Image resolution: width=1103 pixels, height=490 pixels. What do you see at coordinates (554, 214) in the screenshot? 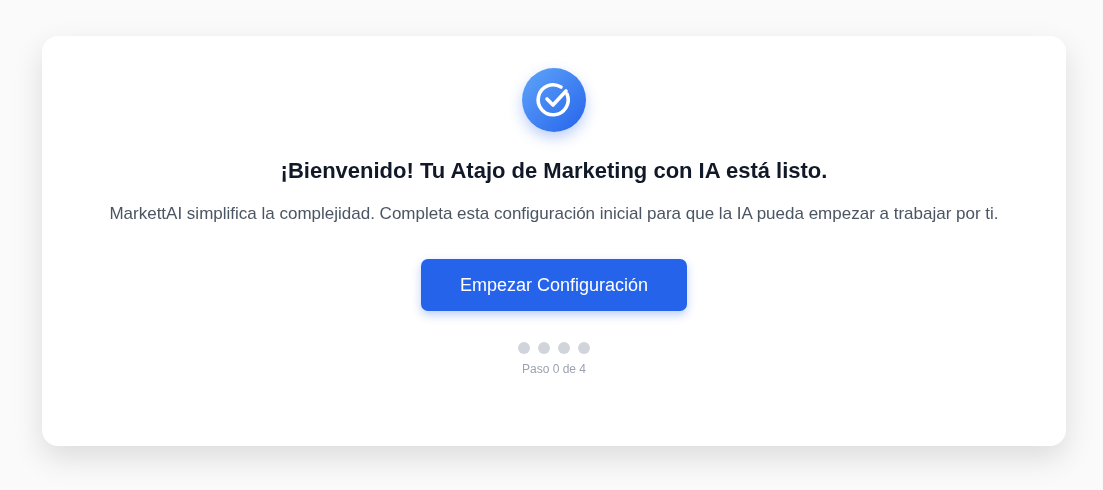
I see `description-text: MarkettAI simplifica la complejidad. Completa esta configuración inicial para que la IA pueda empezar a trabajar por ti.` at bounding box center [554, 214].